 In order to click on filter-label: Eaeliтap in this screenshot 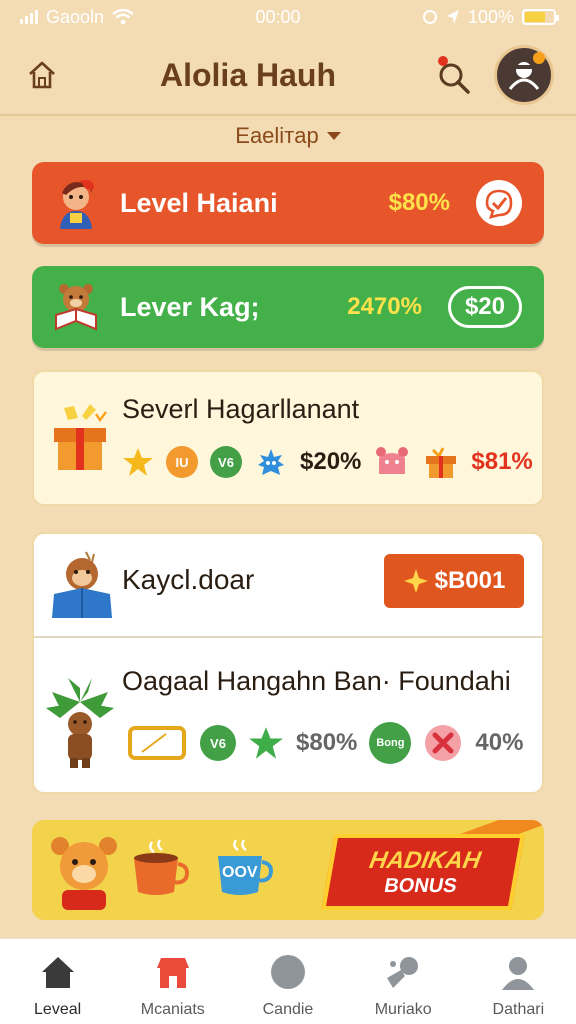, I will do `click(277, 135)`.